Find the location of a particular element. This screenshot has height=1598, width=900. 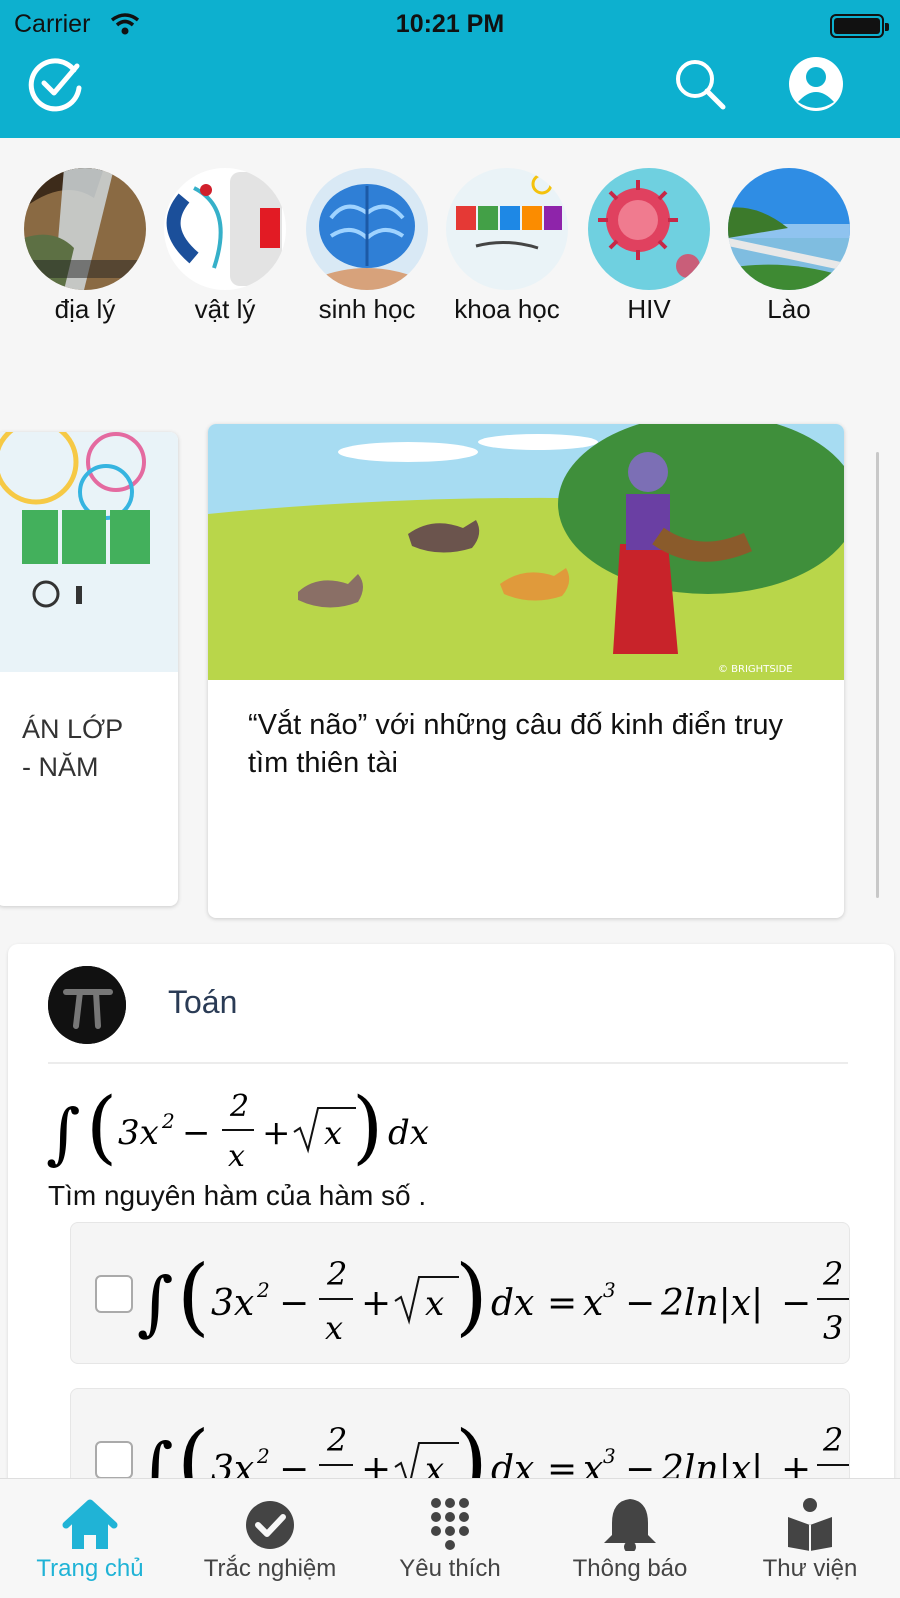

tab-label: Yêu thích is located at coordinates (450, 1568).